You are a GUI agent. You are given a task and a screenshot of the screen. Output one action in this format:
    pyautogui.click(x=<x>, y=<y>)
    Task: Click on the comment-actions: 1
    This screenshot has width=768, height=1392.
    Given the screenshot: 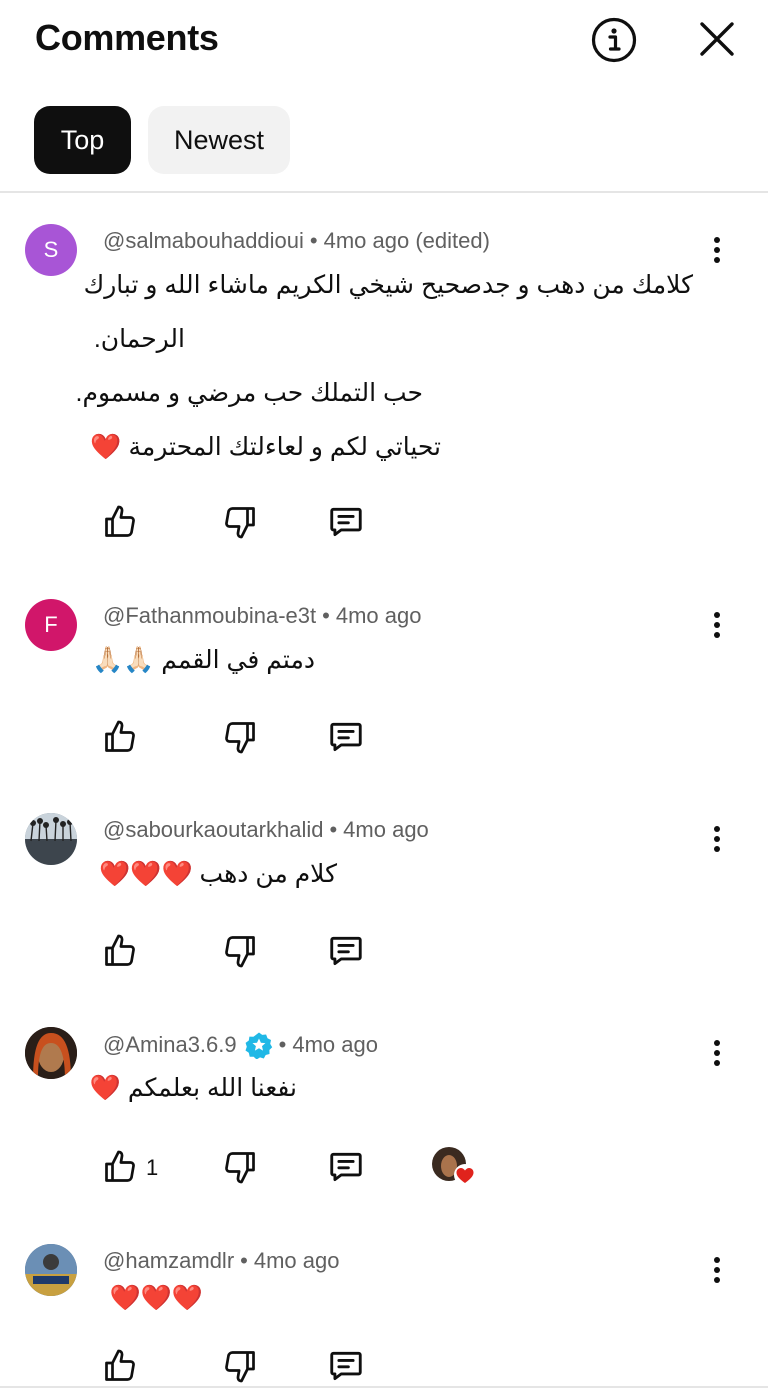 What is the action you would take?
    pyautogui.click(x=300, y=1167)
    